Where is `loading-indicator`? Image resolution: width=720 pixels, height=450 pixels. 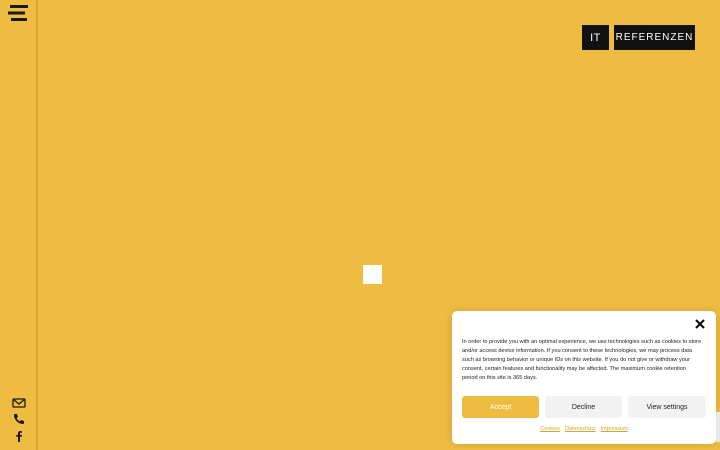 loading-indicator is located at coordinates (372, 274).